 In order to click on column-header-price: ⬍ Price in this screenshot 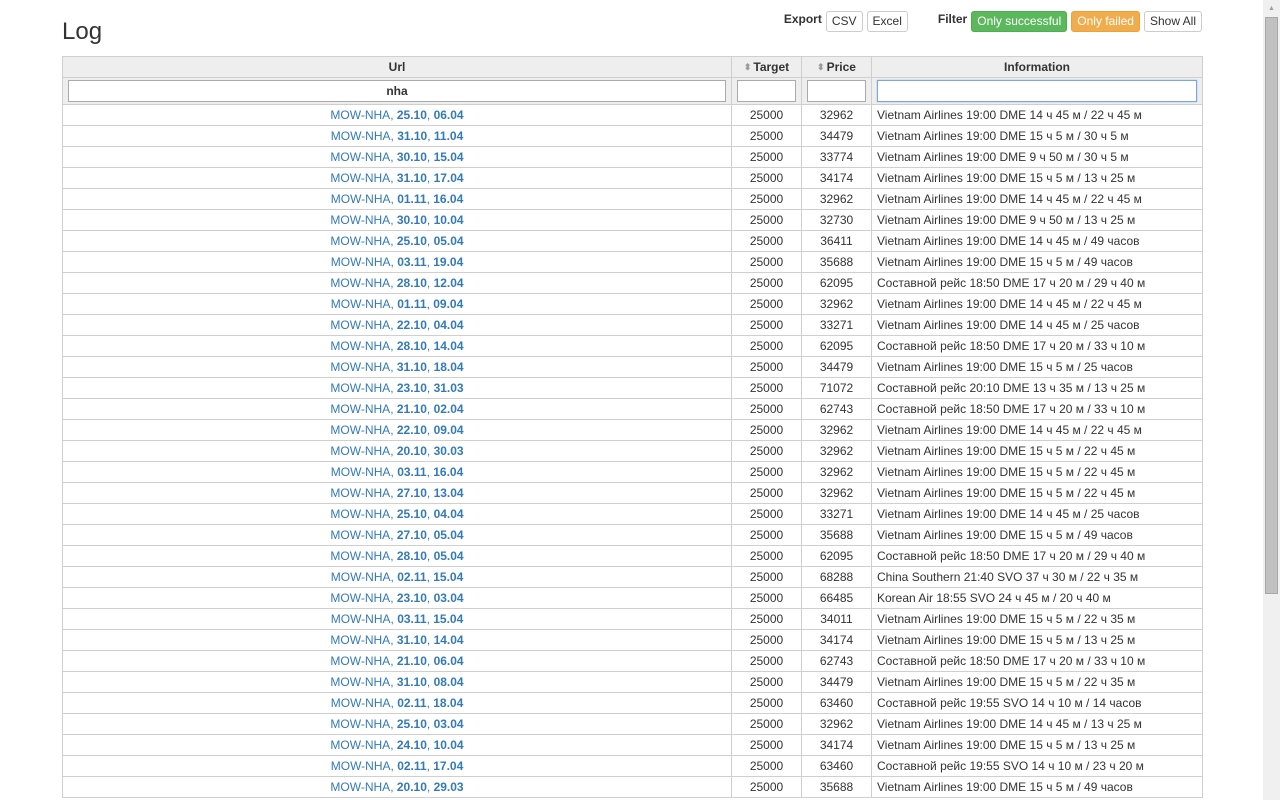, I will do `click(836, 67)`.